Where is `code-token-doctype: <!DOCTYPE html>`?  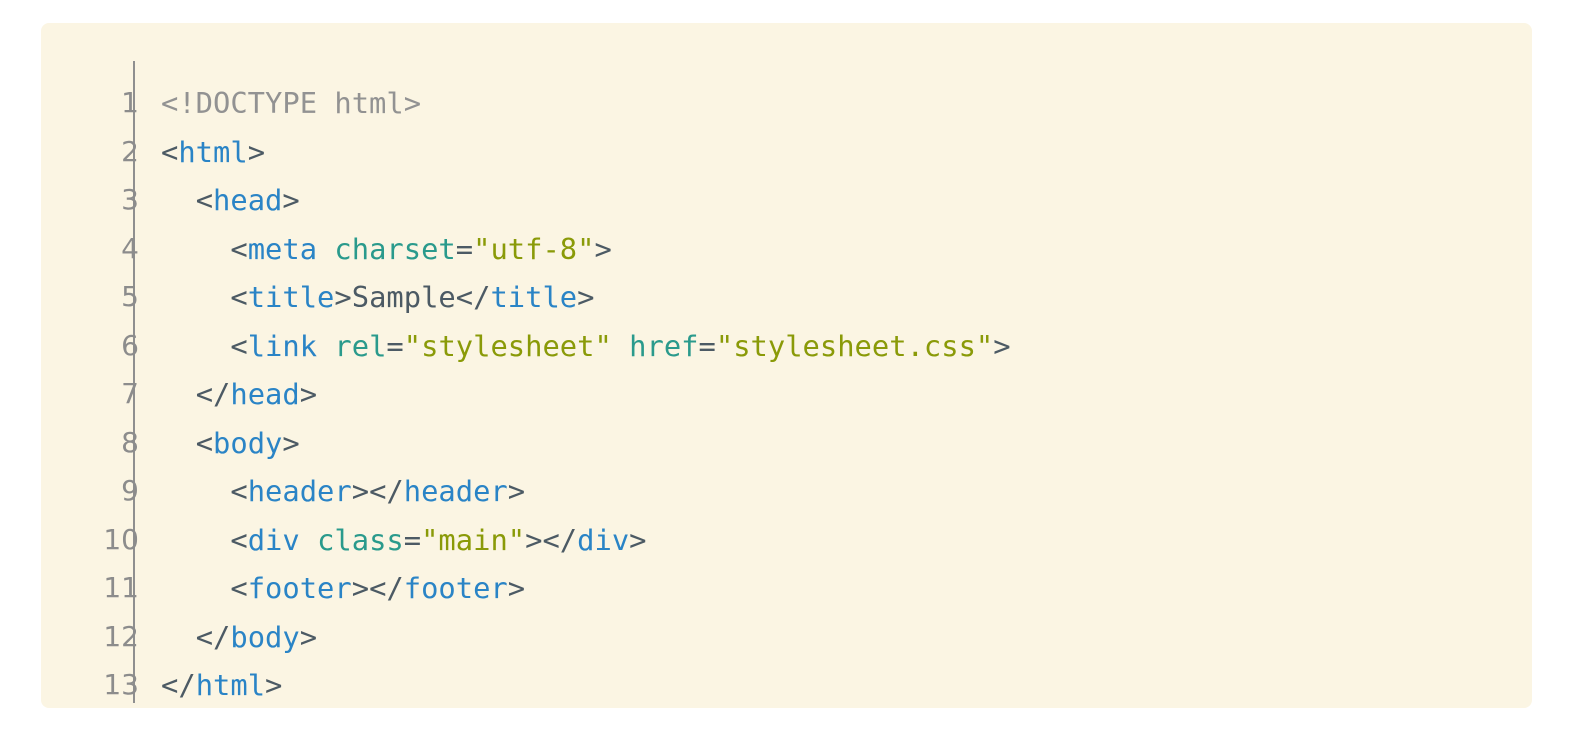
code-token-doctype: <!DOCTYPE html> is located at coordinates (291, 103).